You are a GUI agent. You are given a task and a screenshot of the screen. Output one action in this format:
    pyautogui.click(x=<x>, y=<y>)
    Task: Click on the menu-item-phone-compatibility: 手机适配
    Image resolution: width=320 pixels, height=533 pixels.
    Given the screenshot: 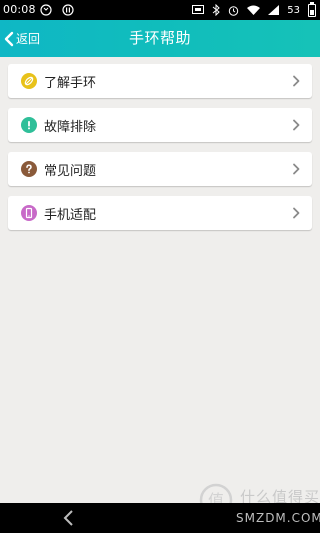 What is the action you would take?
    pyautogui.click(x=160, y=213)
    